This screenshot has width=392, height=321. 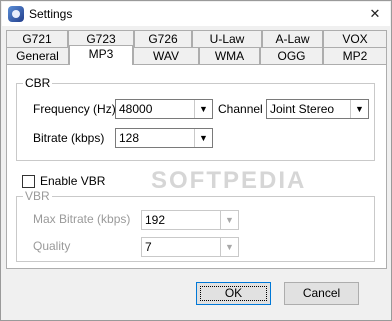 What do you see at coordinates (74, 109) in the screenshot?
I see `frequency-label: Frequency (Hz)` at bounding box center [74, 109].